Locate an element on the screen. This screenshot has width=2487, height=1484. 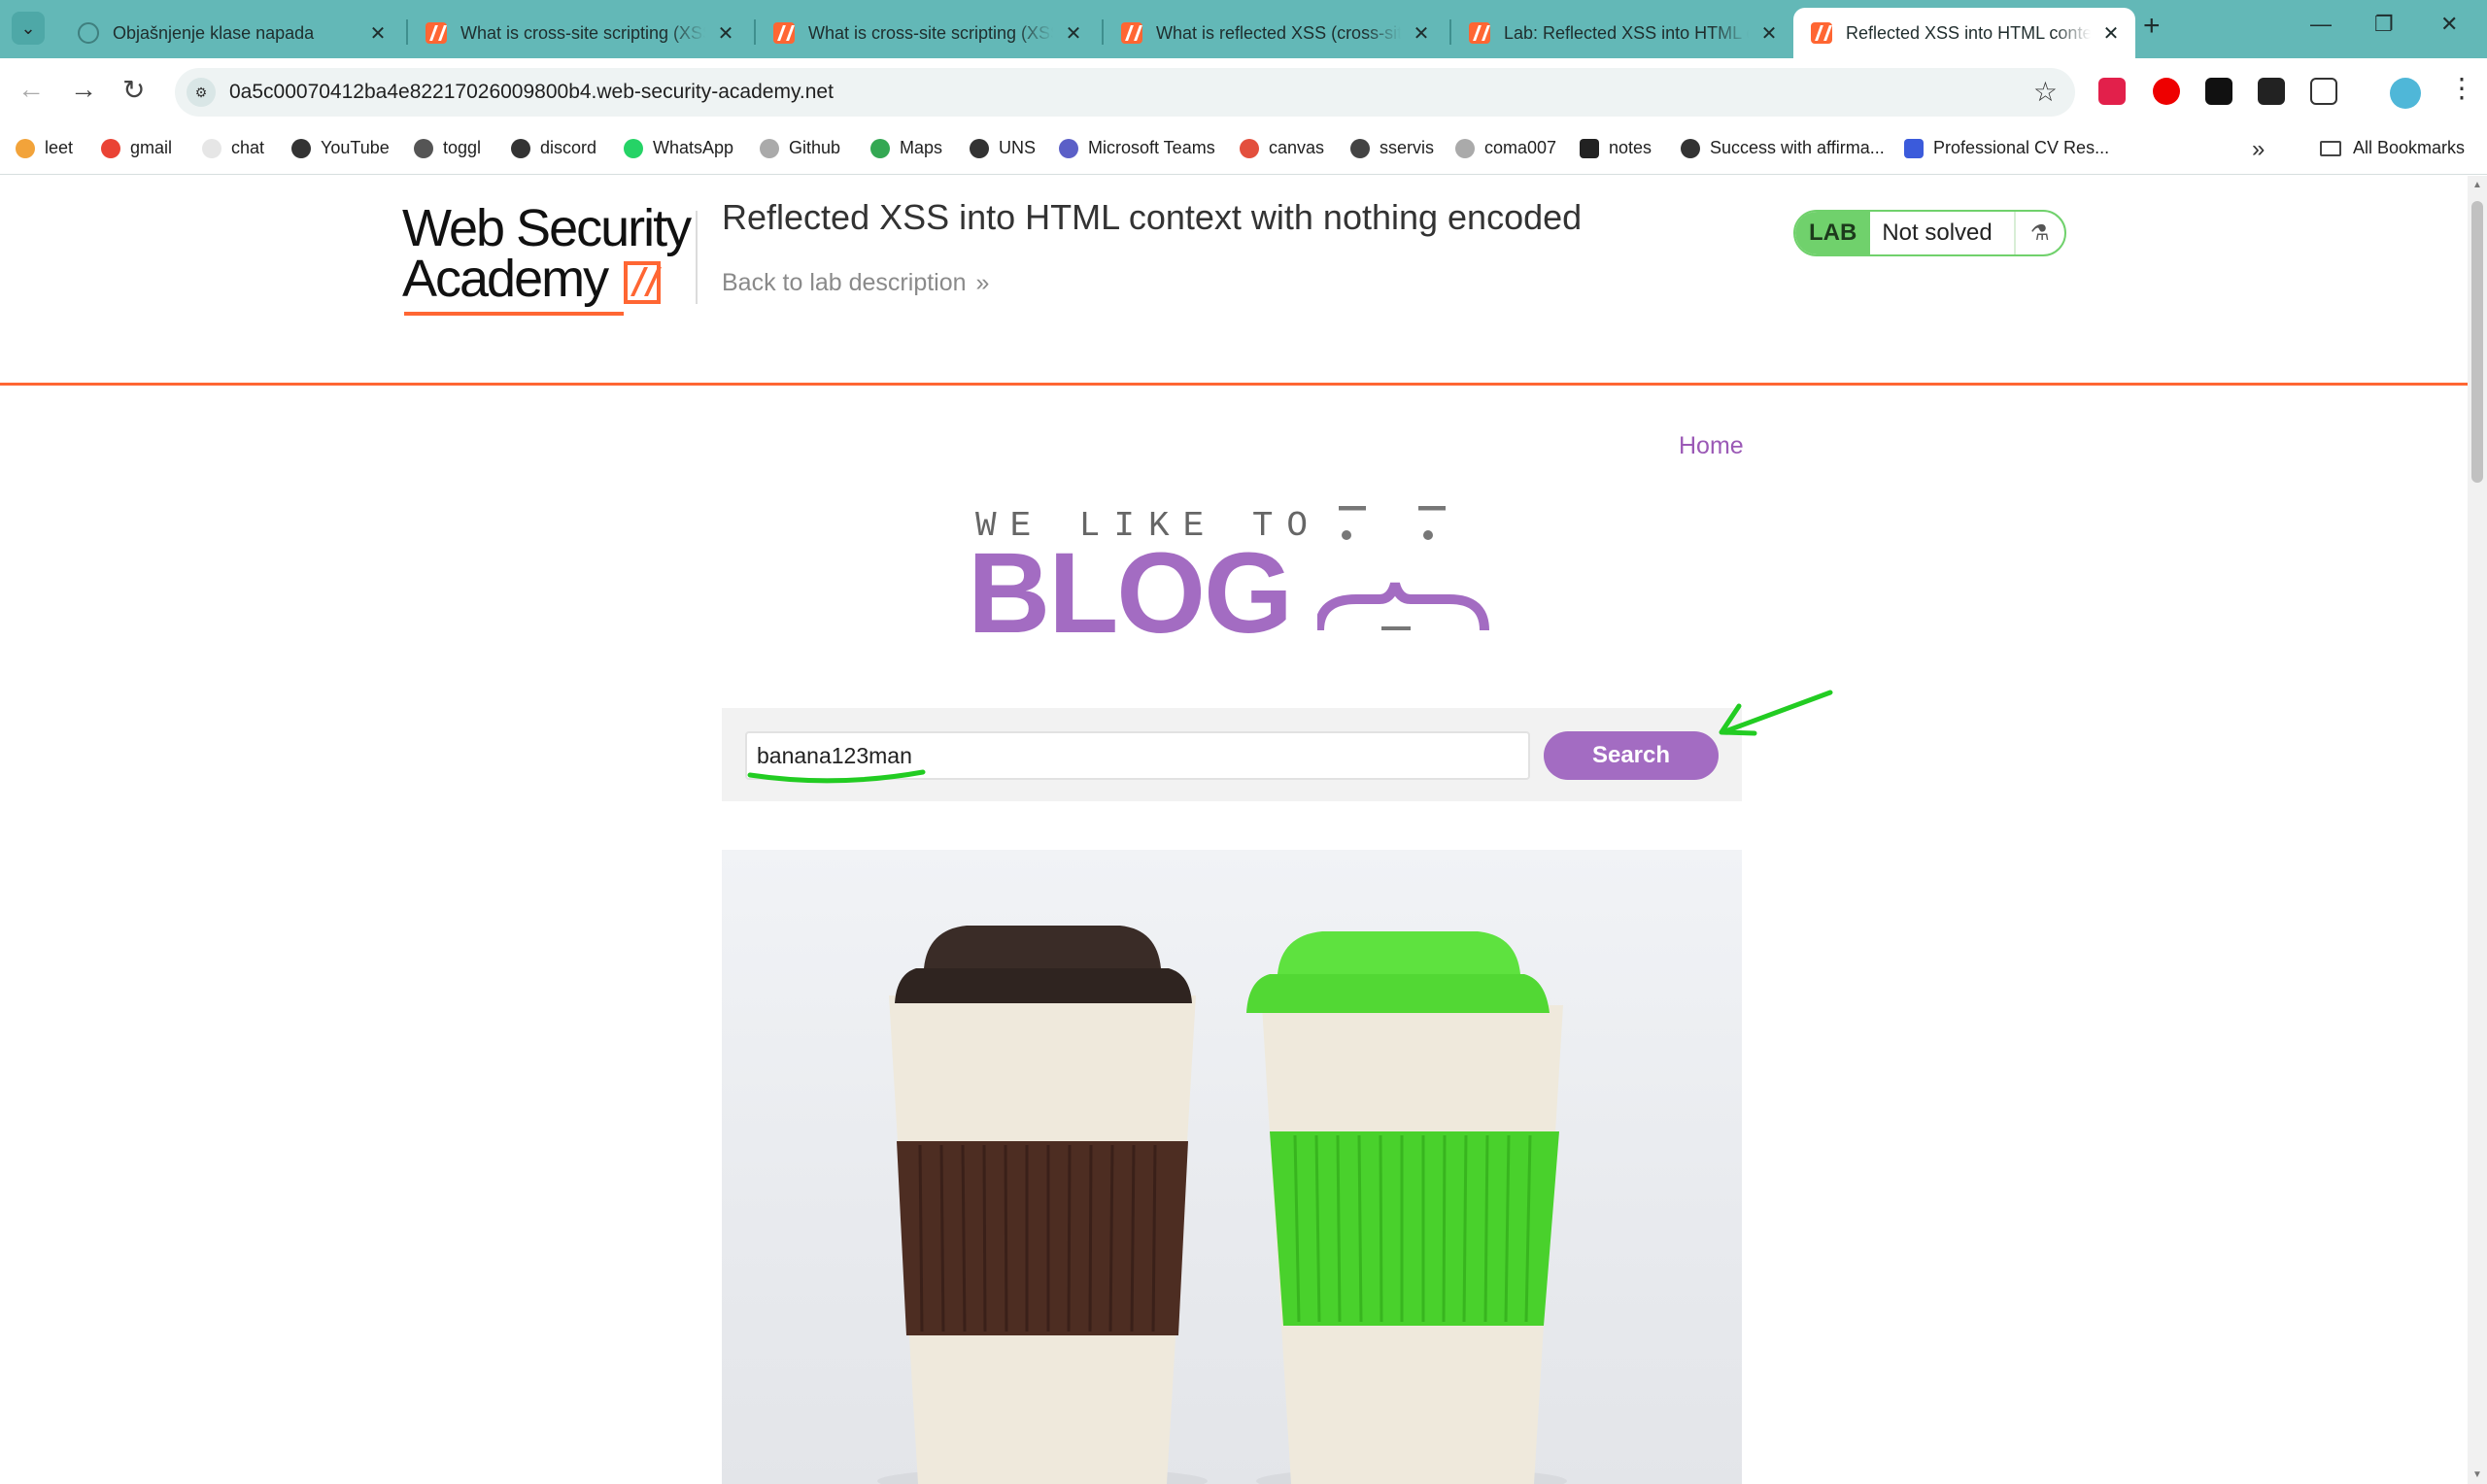
tab-title: What is cross-site scripting (XSS) is located at coordinates (582, 32).